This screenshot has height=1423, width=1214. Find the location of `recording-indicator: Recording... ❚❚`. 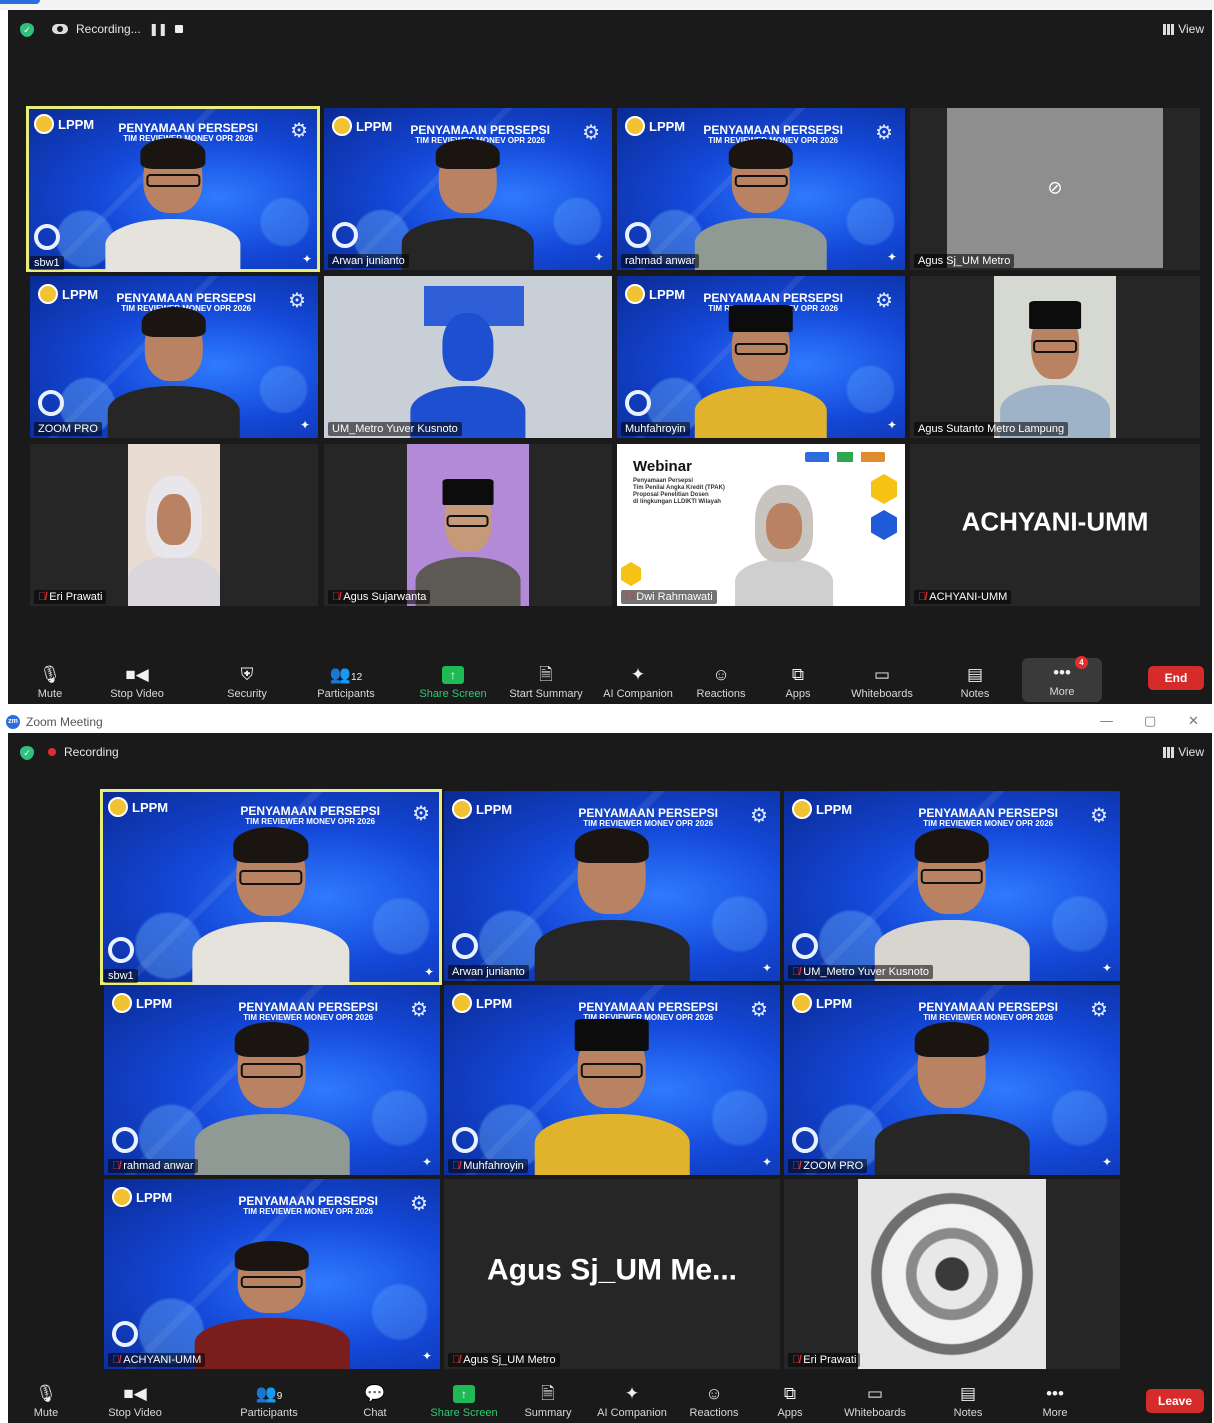

recording-indicator: Recording... ❚❚ is located at coordinates (117, 29).